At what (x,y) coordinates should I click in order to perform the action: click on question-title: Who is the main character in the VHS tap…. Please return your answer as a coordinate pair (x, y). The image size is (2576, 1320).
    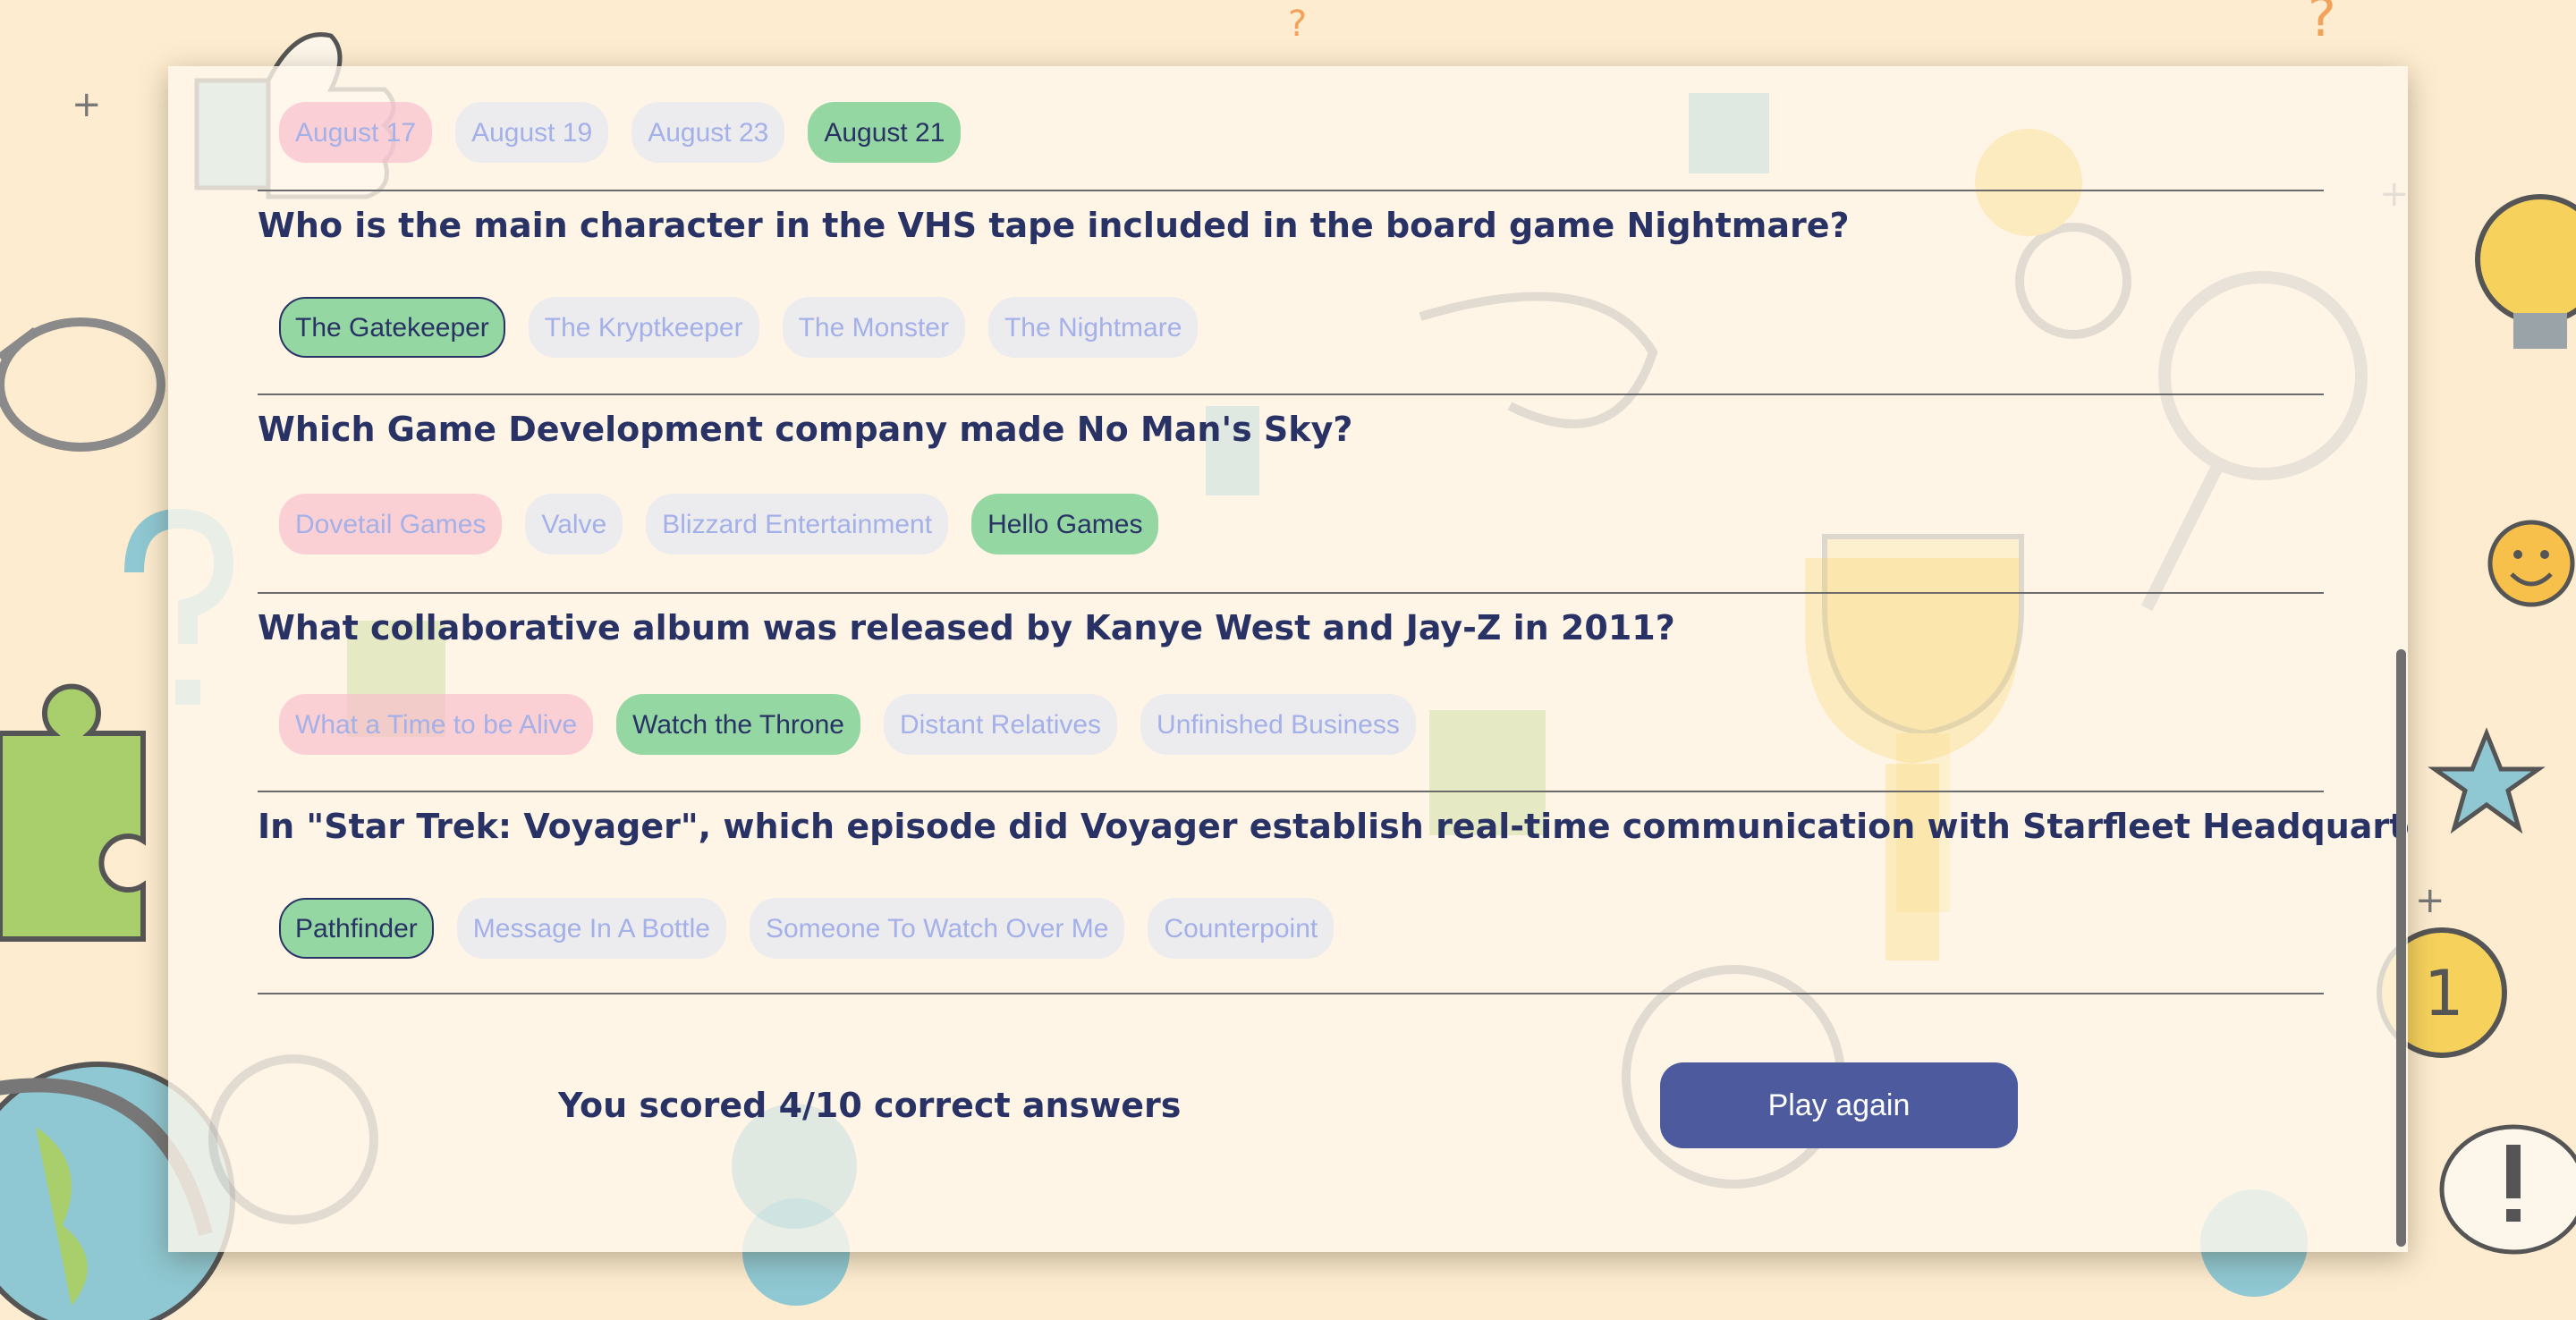
    Looking at the image, I should click on (1054, 225).